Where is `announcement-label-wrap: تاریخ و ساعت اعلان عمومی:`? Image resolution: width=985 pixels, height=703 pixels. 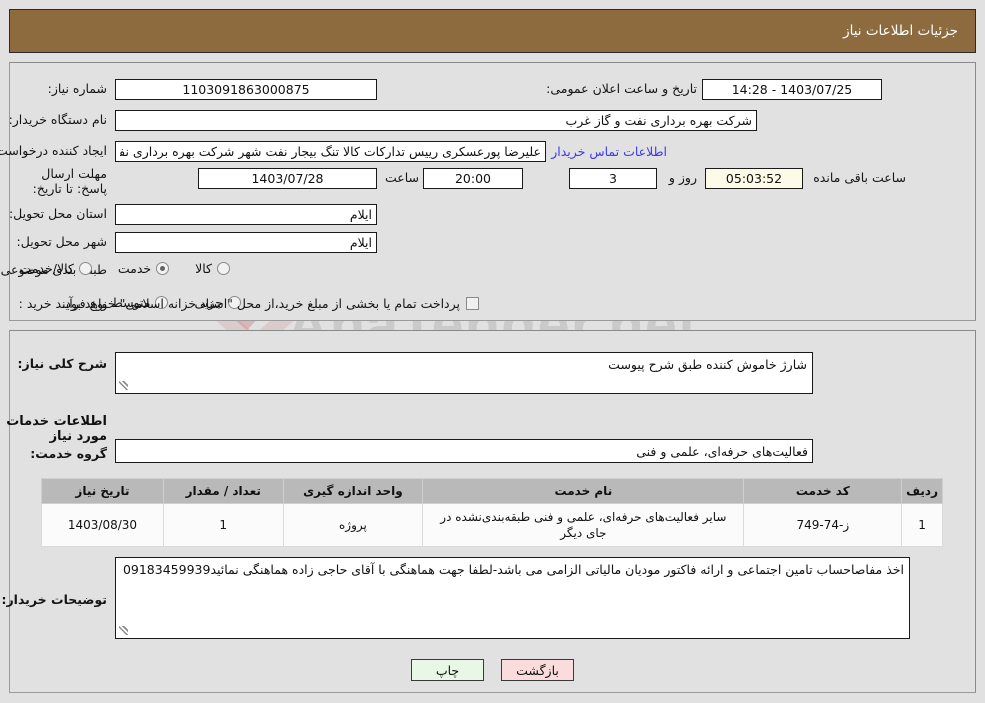
announcement-label-wrap: تاریخ و ساعت اعلان عمومی: is located at coordinates (621, 88).